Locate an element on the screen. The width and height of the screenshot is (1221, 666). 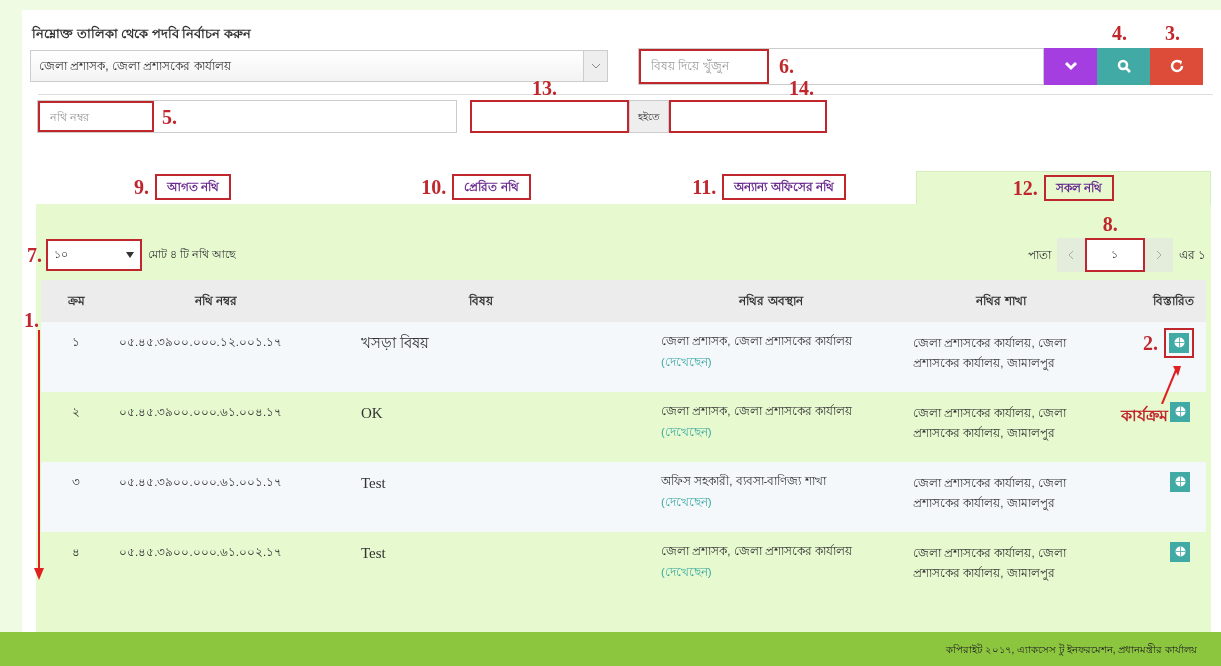
up-arrow is located at coordinates (1171, 383).